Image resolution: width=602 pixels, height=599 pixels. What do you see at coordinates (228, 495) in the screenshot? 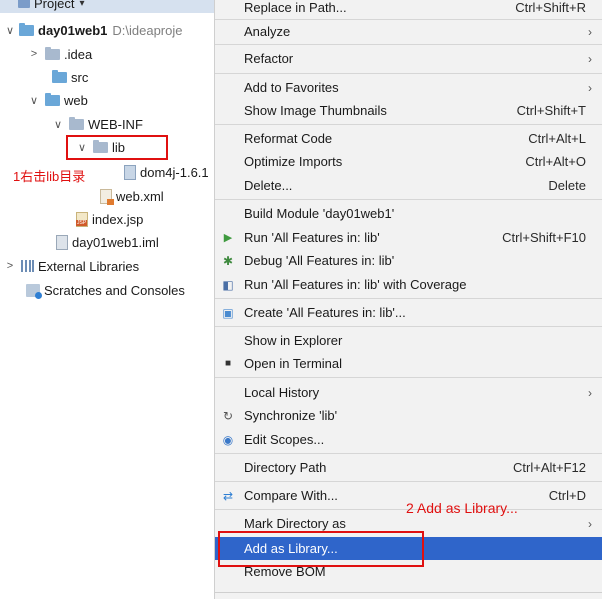
I see `compare-icon: ⇄` at bounding box center [228, 495].